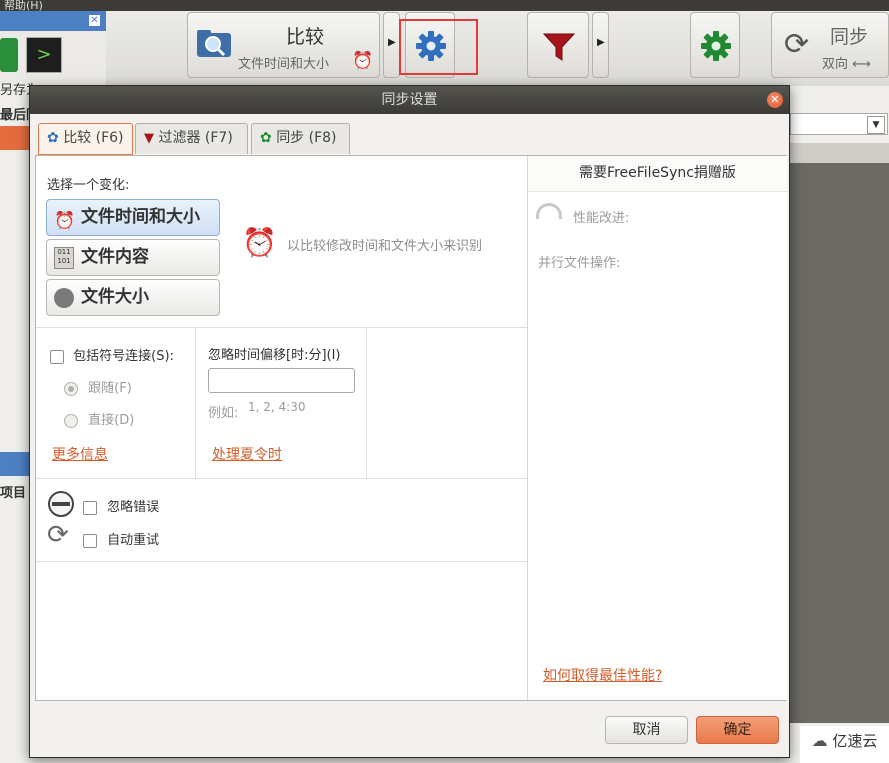 The width and height of the screenshot is (889, 763). Describe the element at coordinates (600, 45) in the screenshot. I see `filter-dropdown-arrow: ▶` at that location.